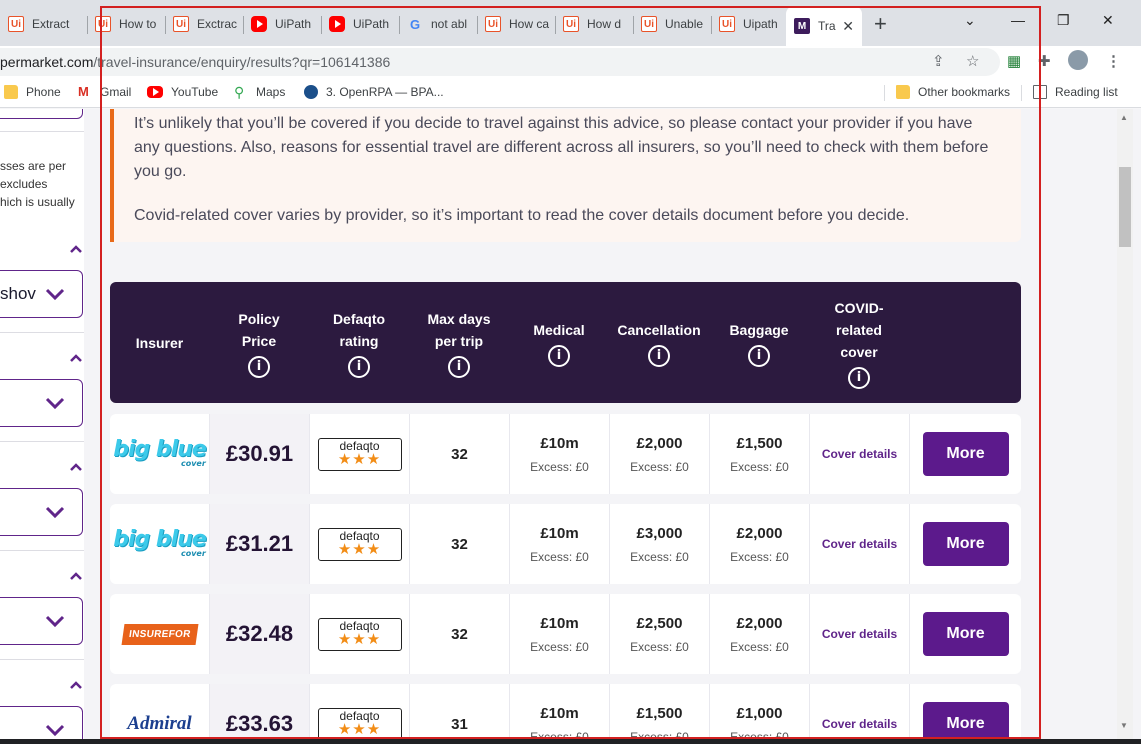 The width and height of the screenshot is (1141, 744). I want to click on close-window-icon: ✕, so click(1108, 20).